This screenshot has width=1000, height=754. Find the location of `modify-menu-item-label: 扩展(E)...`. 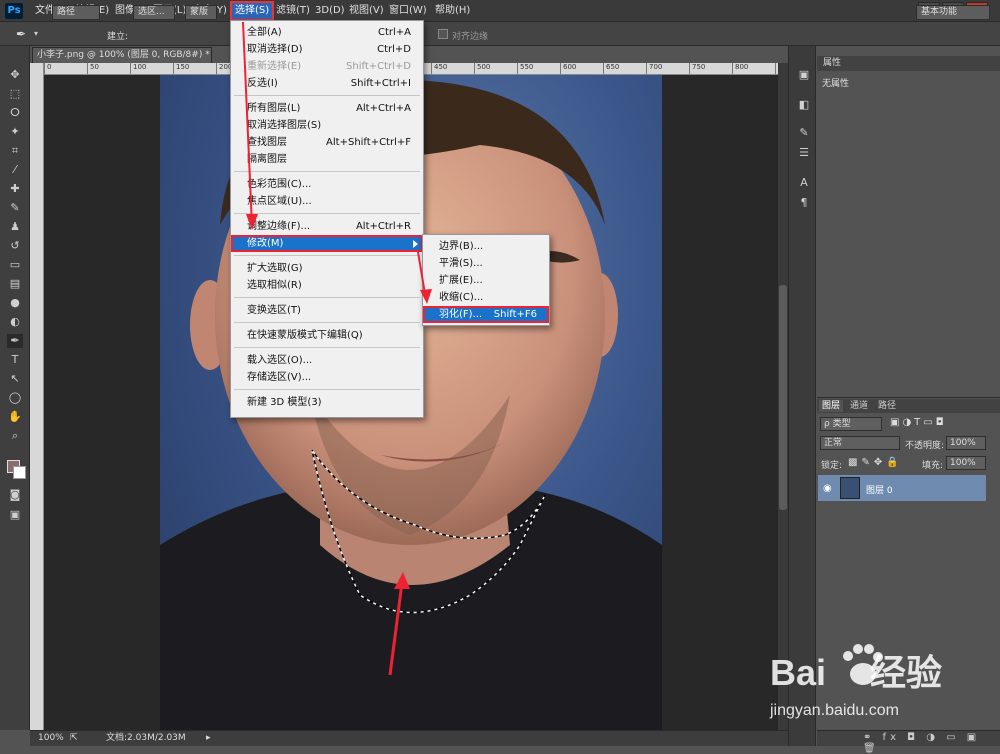

modify-menu-item-label: 扩展(E)... is located at coordinates (461, 280).